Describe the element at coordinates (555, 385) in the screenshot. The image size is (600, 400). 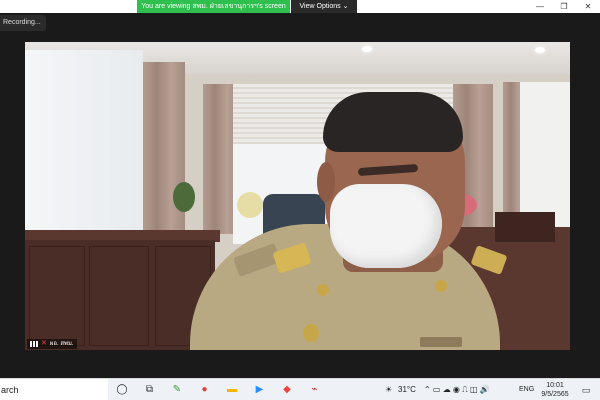
I see `clock-time: 10:01` at that location.